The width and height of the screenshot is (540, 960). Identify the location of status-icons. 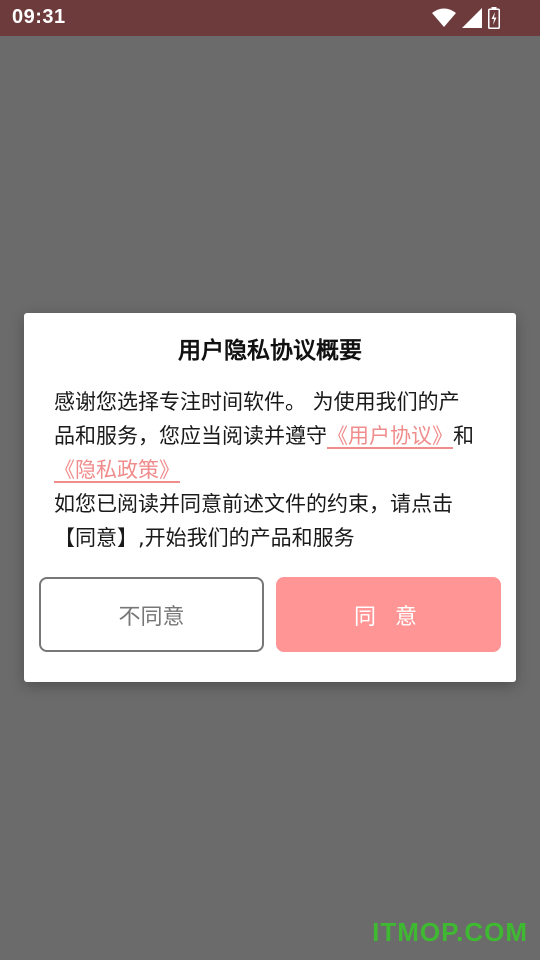
(466, 18).